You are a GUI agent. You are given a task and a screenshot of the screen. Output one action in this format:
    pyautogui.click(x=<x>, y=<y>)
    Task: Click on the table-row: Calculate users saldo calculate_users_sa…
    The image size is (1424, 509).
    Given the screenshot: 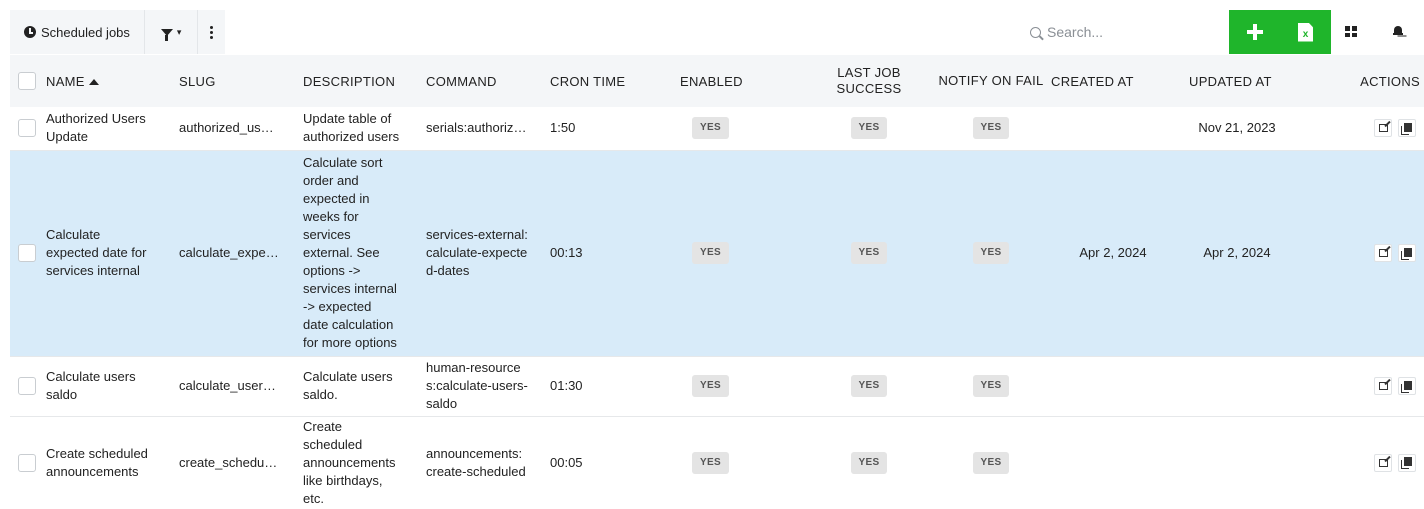 What is the action you would take?
    pyautogui.click(x=717, y=386)
    